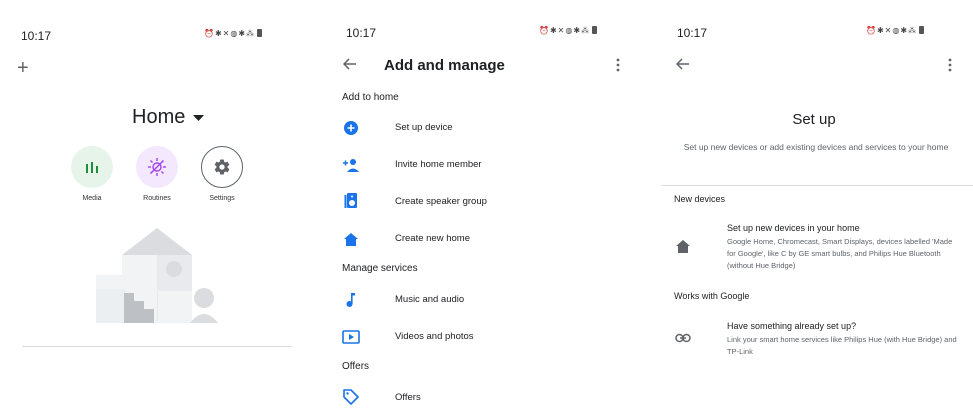  I want to click on speaker-icon, so click(351, 201).